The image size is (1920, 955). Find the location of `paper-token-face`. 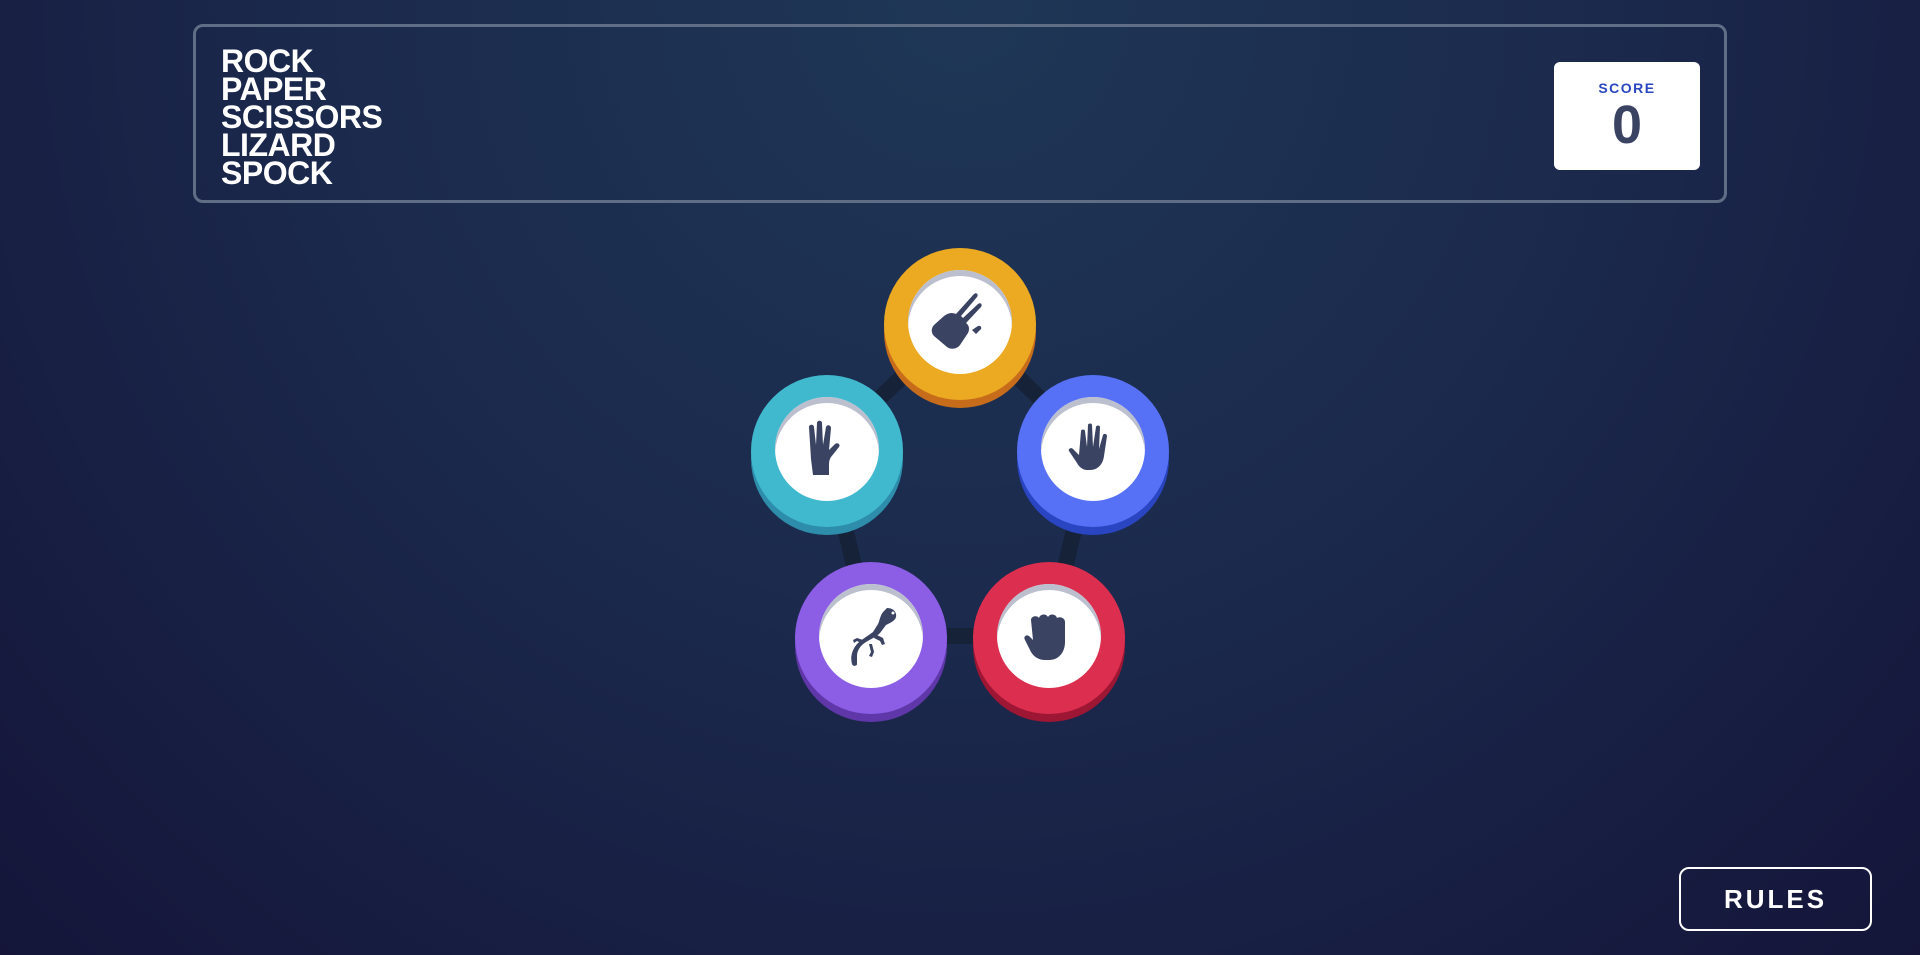

paper-token-face is located at coordinates (1093, 449).